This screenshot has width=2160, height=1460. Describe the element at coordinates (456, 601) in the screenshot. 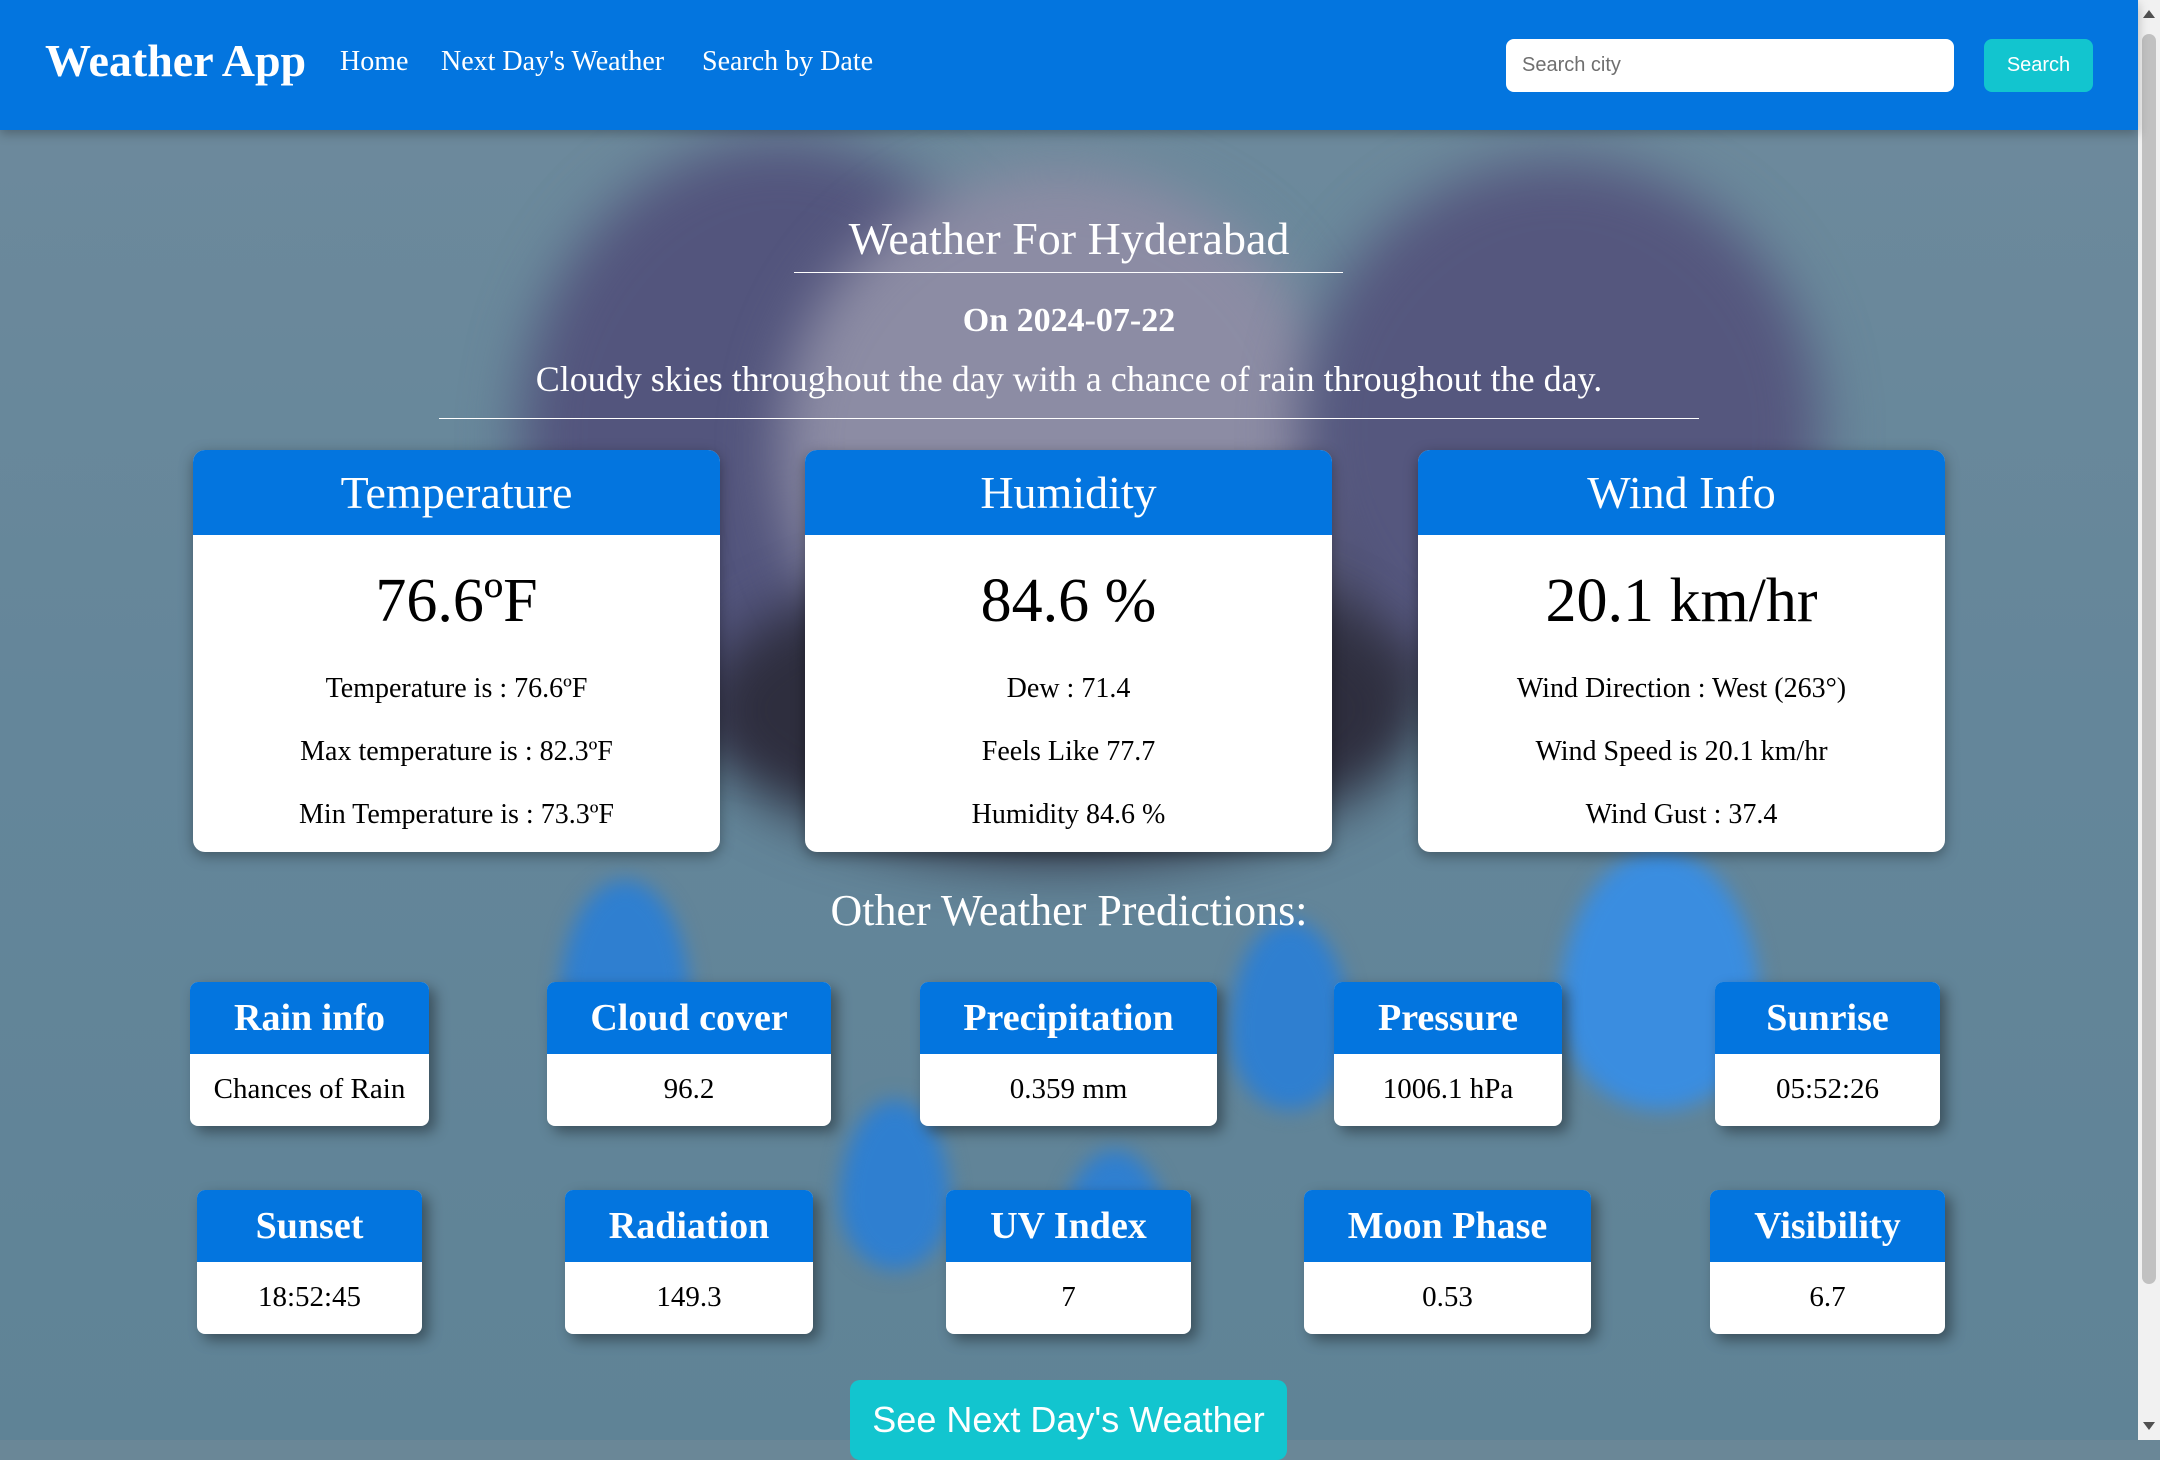

I see `card-main-value: 76.6ºF` at that location.